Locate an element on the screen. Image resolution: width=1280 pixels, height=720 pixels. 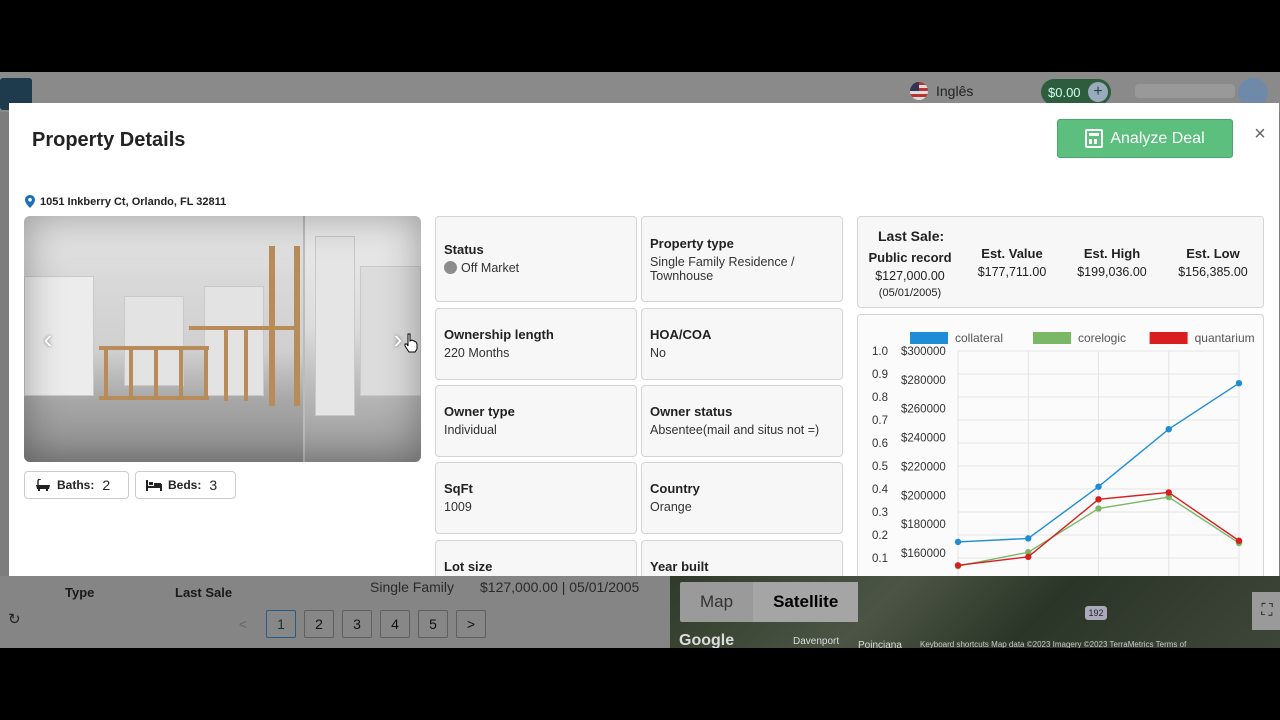
detail-label: Lot size is located at coordinates (468, 566).